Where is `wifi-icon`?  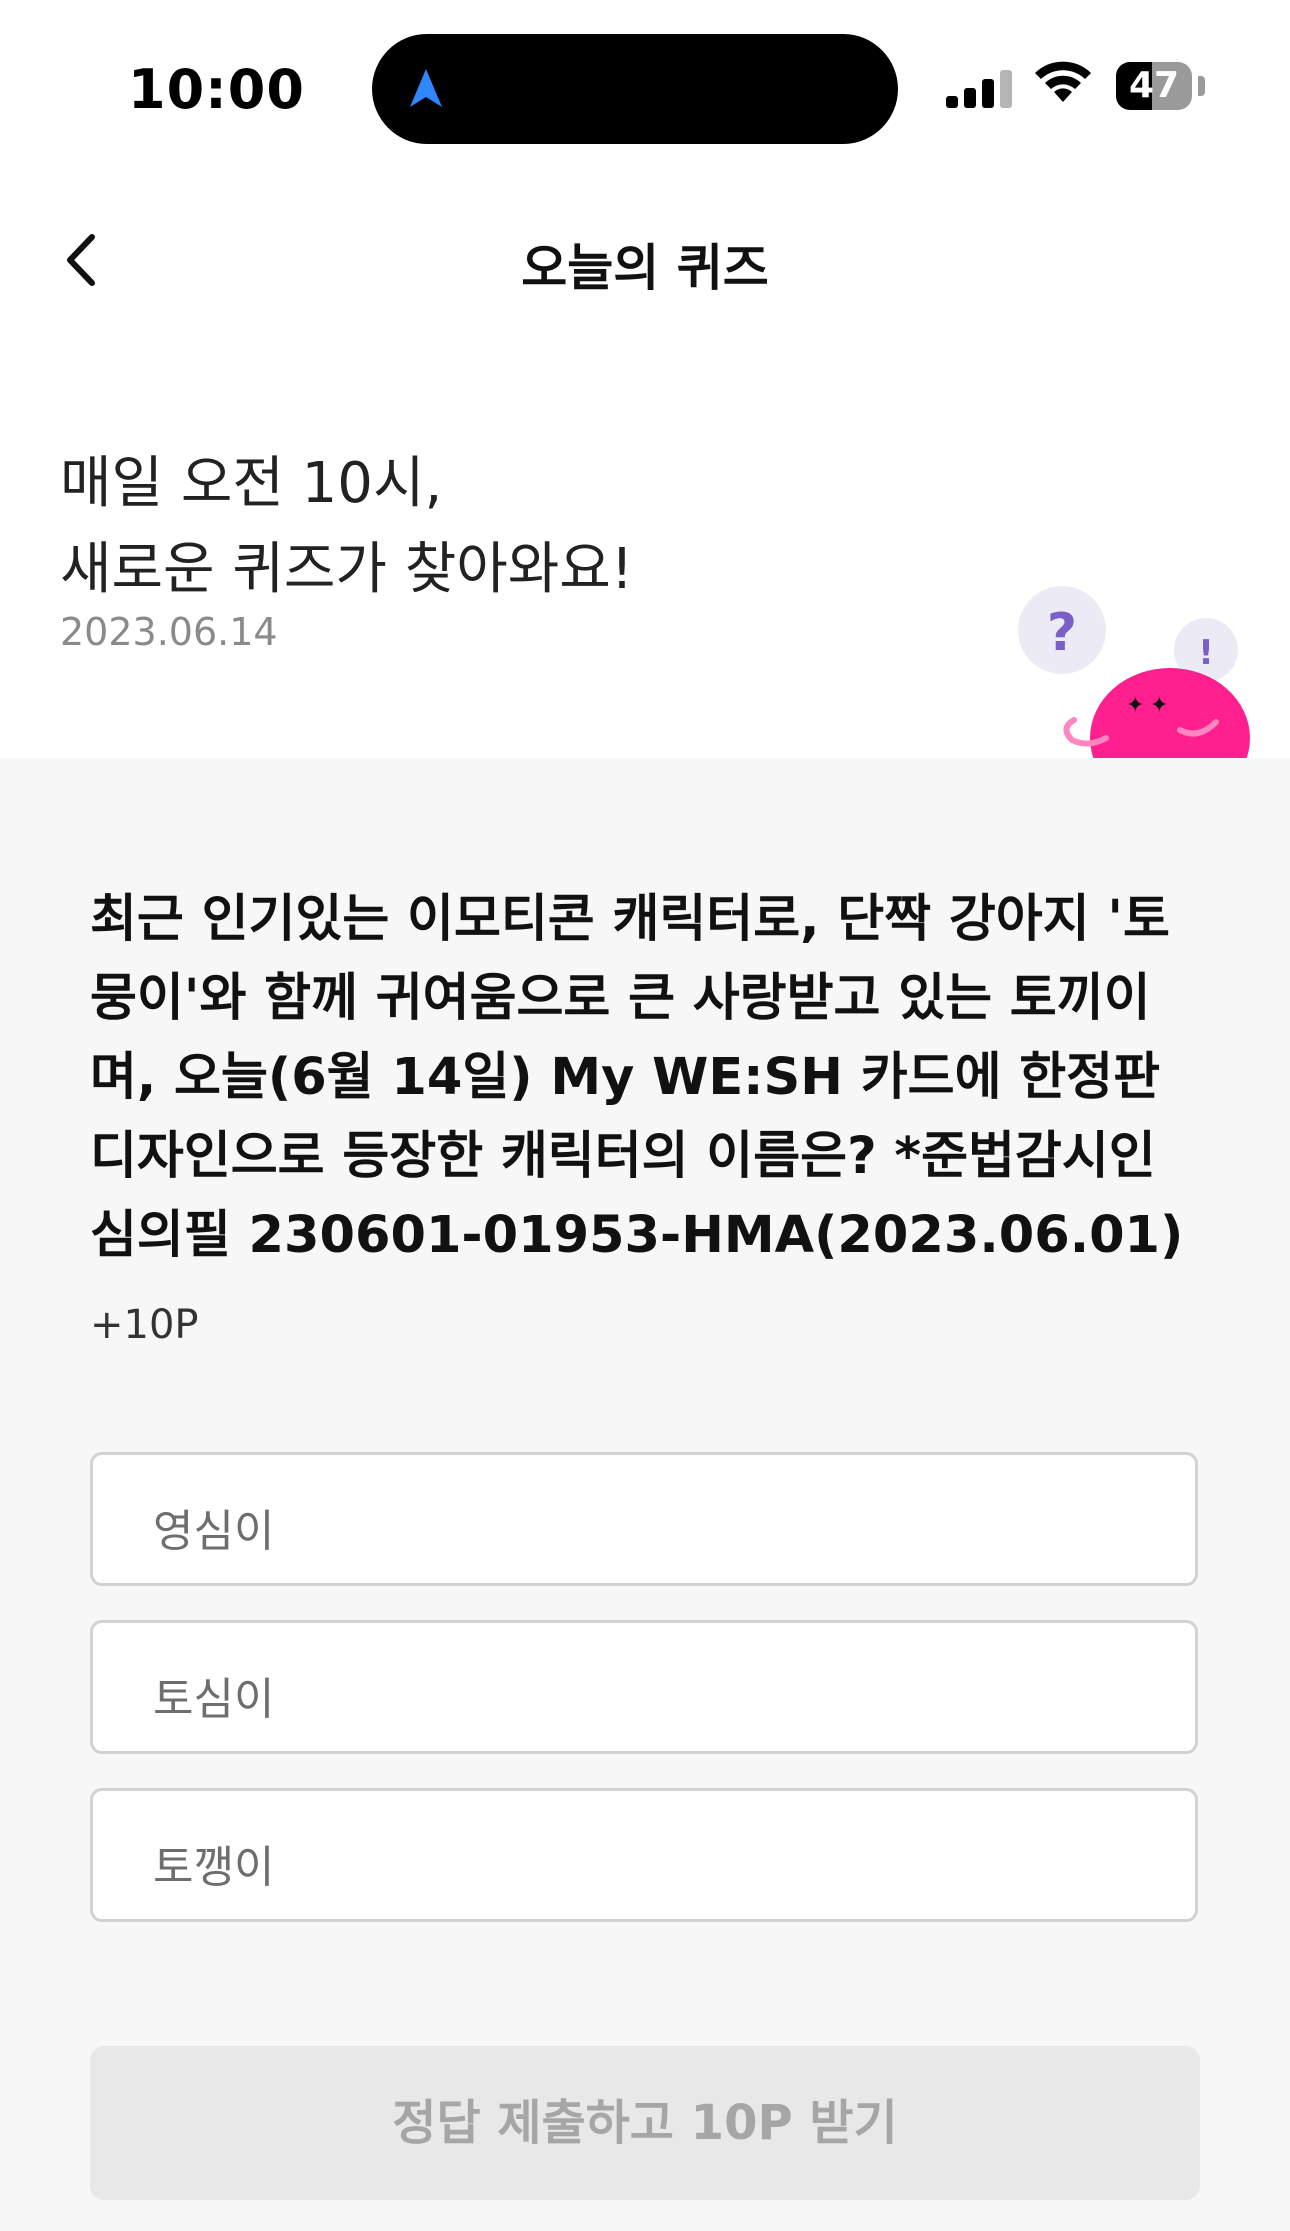 wifi-icon is located at coordinates (1063, 81).